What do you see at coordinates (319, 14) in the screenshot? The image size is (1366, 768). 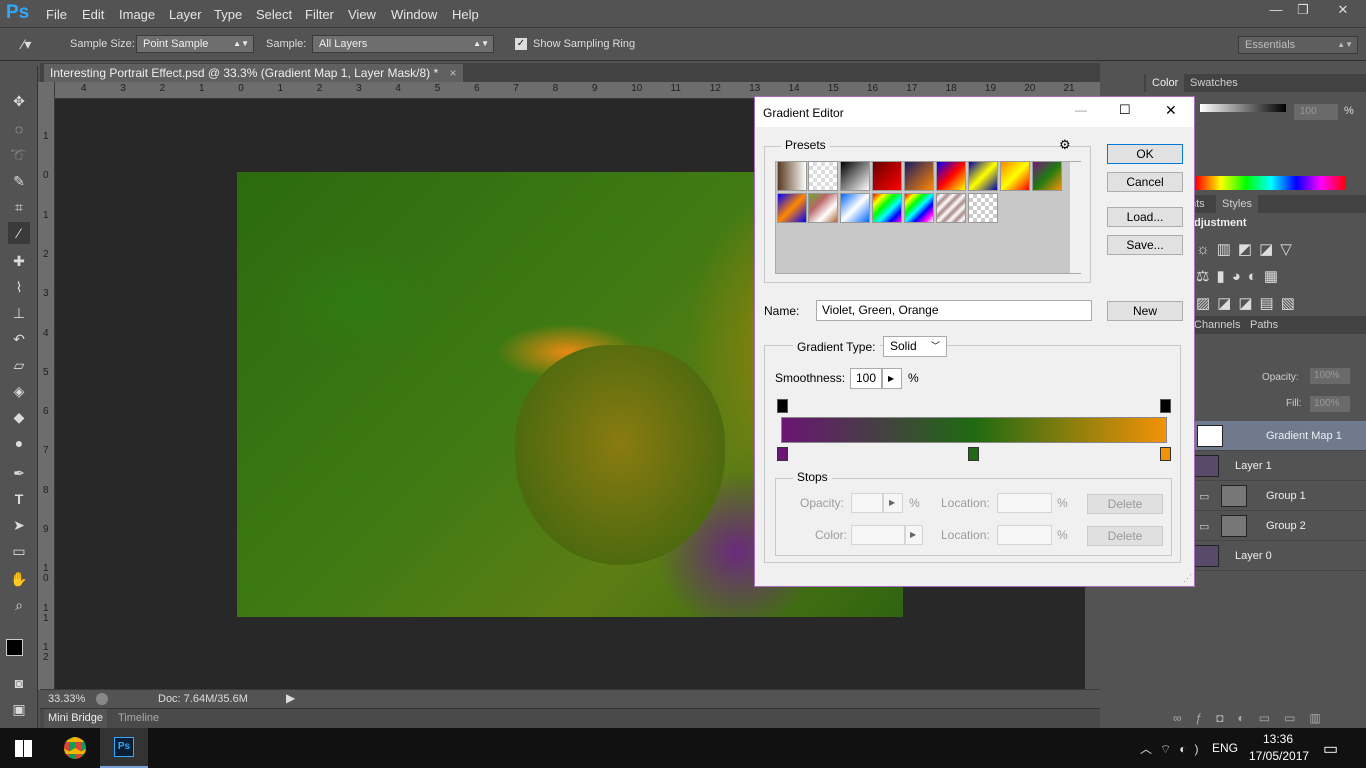 I see `menu-filter: Filter` at bounding box center [319, 14].